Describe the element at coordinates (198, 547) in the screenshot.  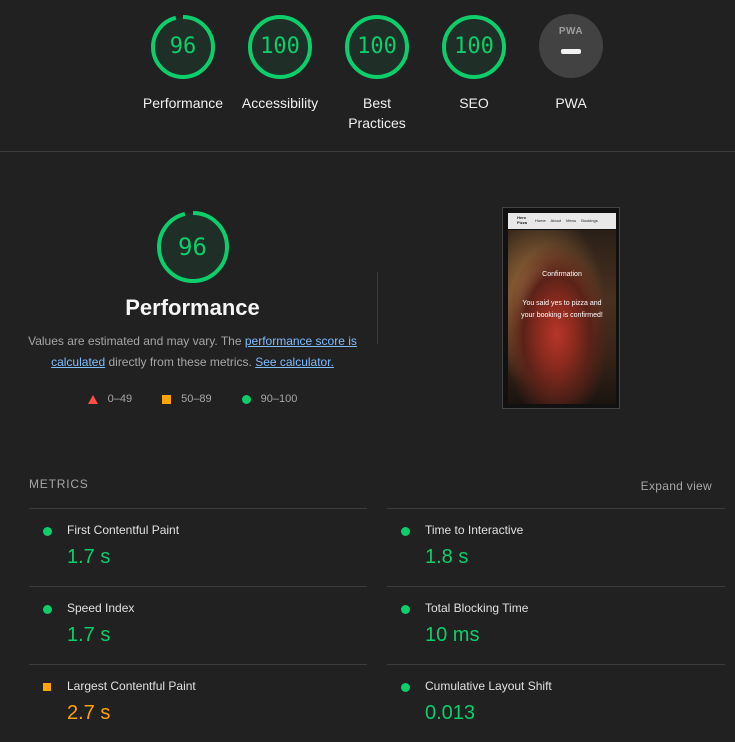
I see `metric-first-contentful-paint: First Contentful Paint 1.7 s` at that location.